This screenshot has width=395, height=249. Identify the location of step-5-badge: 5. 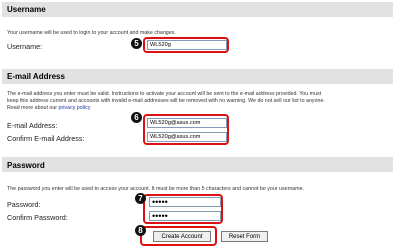
(136, 43).